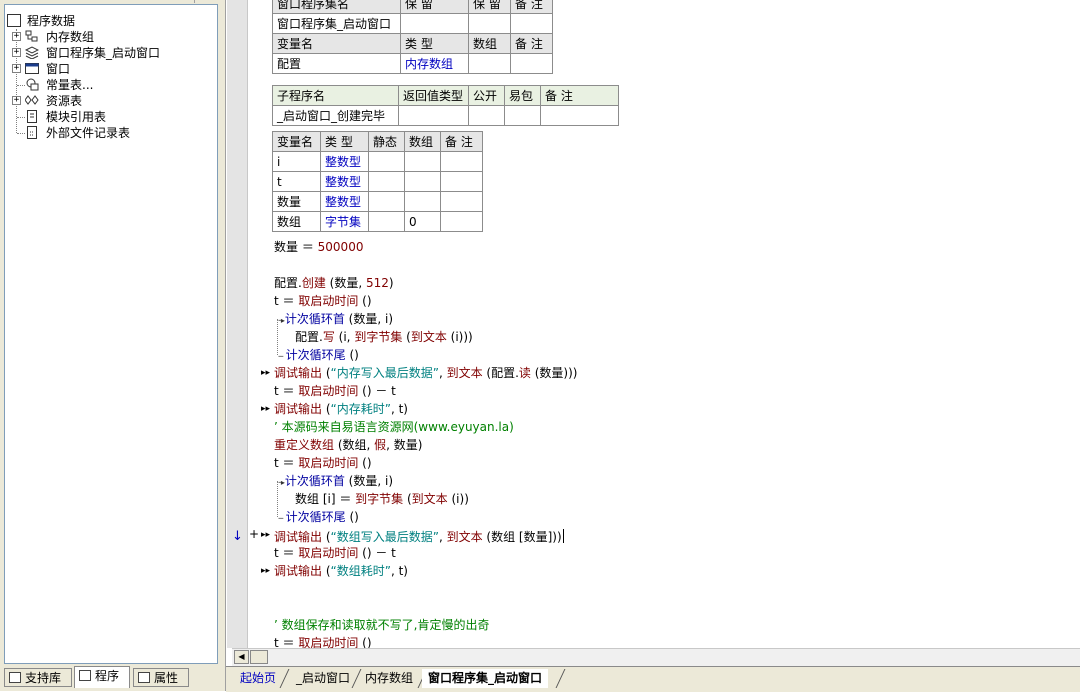  What do you see at coordinates (336, 23) in the screenshot?
I see `assembly-name-cell: 窗口程序集_启动窗口` at bounding box center [336, 23].